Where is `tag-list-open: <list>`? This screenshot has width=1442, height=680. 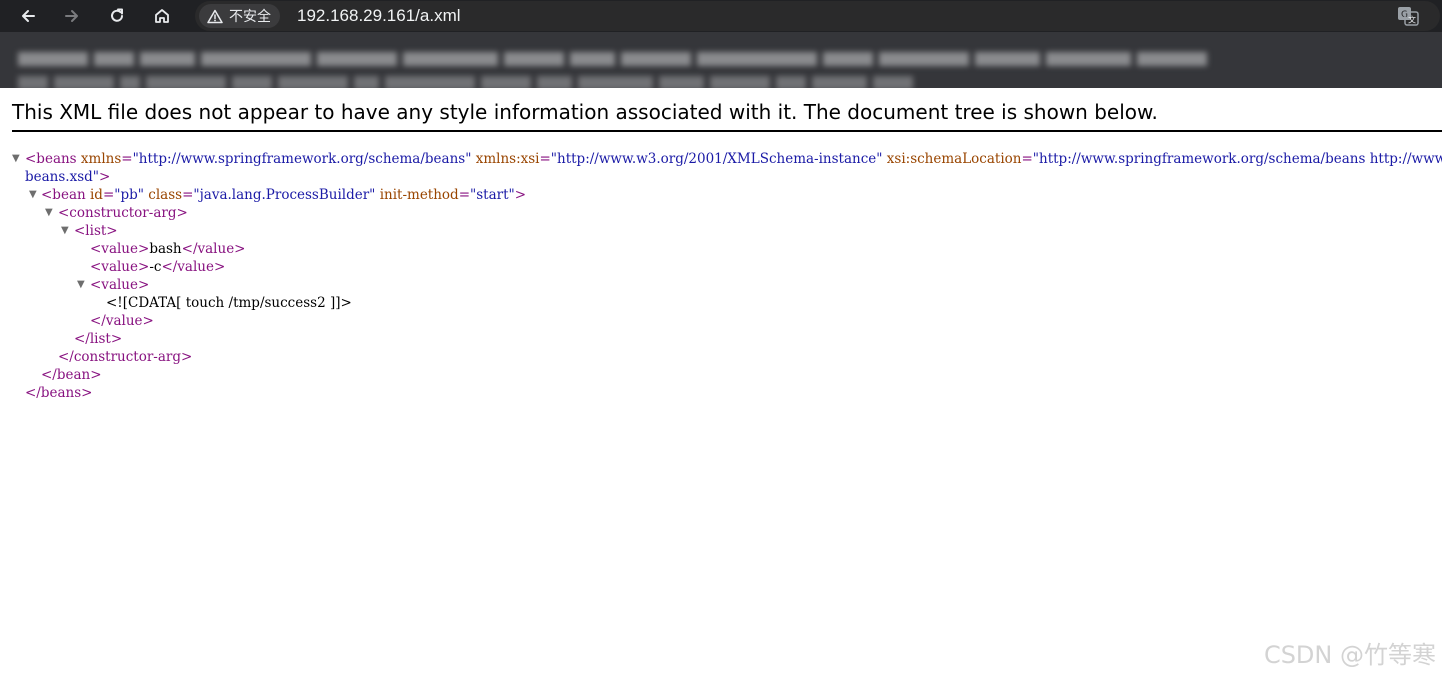 tag-list-open: <list> is located at coordinates (96, 231).